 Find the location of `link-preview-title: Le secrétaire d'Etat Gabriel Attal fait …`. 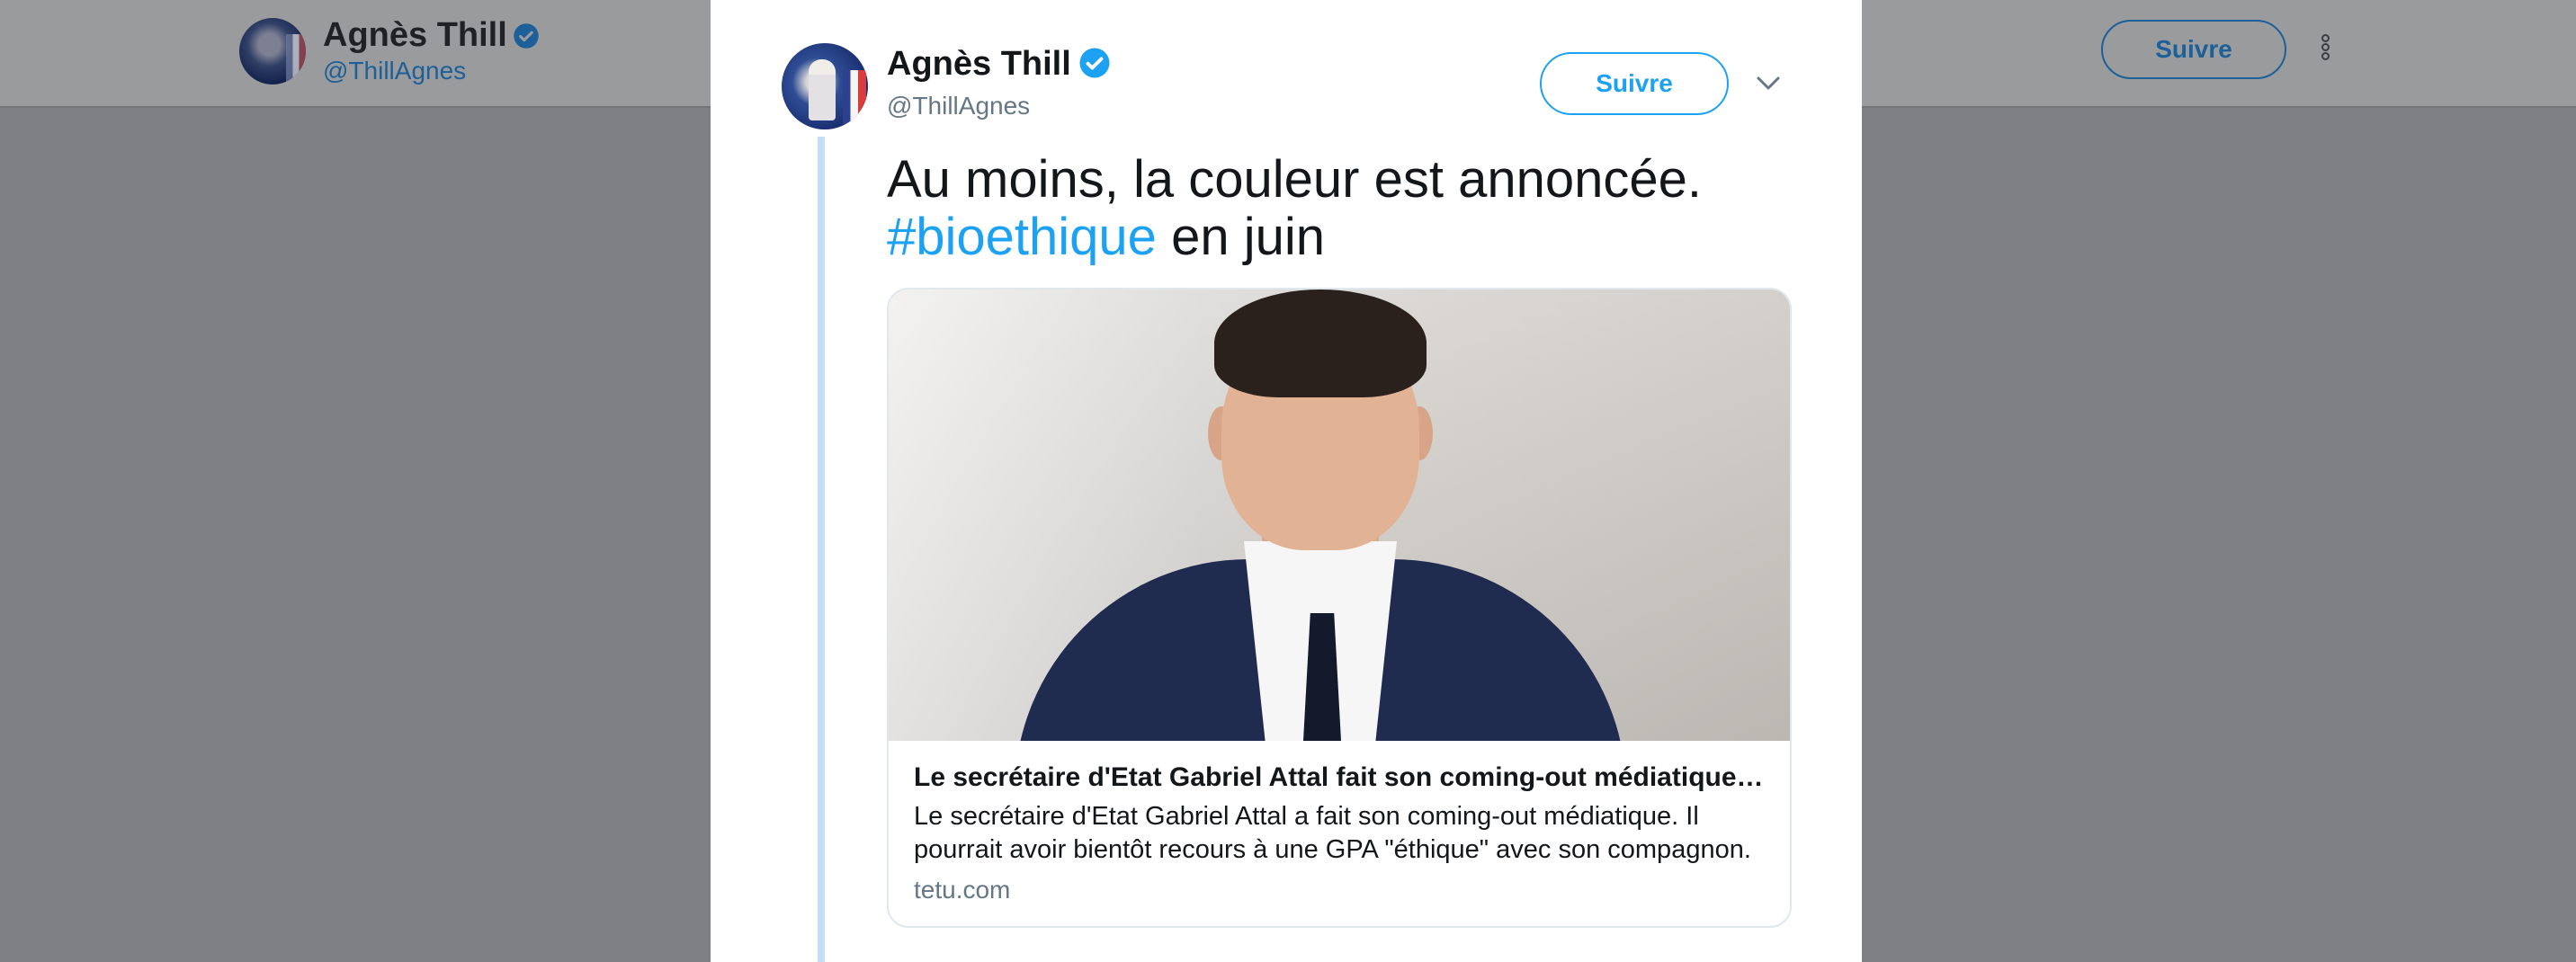

link-preview-title: Le secrétaire d'Etat Gabriel Attal fait … is located at coordinates (1341, 777).